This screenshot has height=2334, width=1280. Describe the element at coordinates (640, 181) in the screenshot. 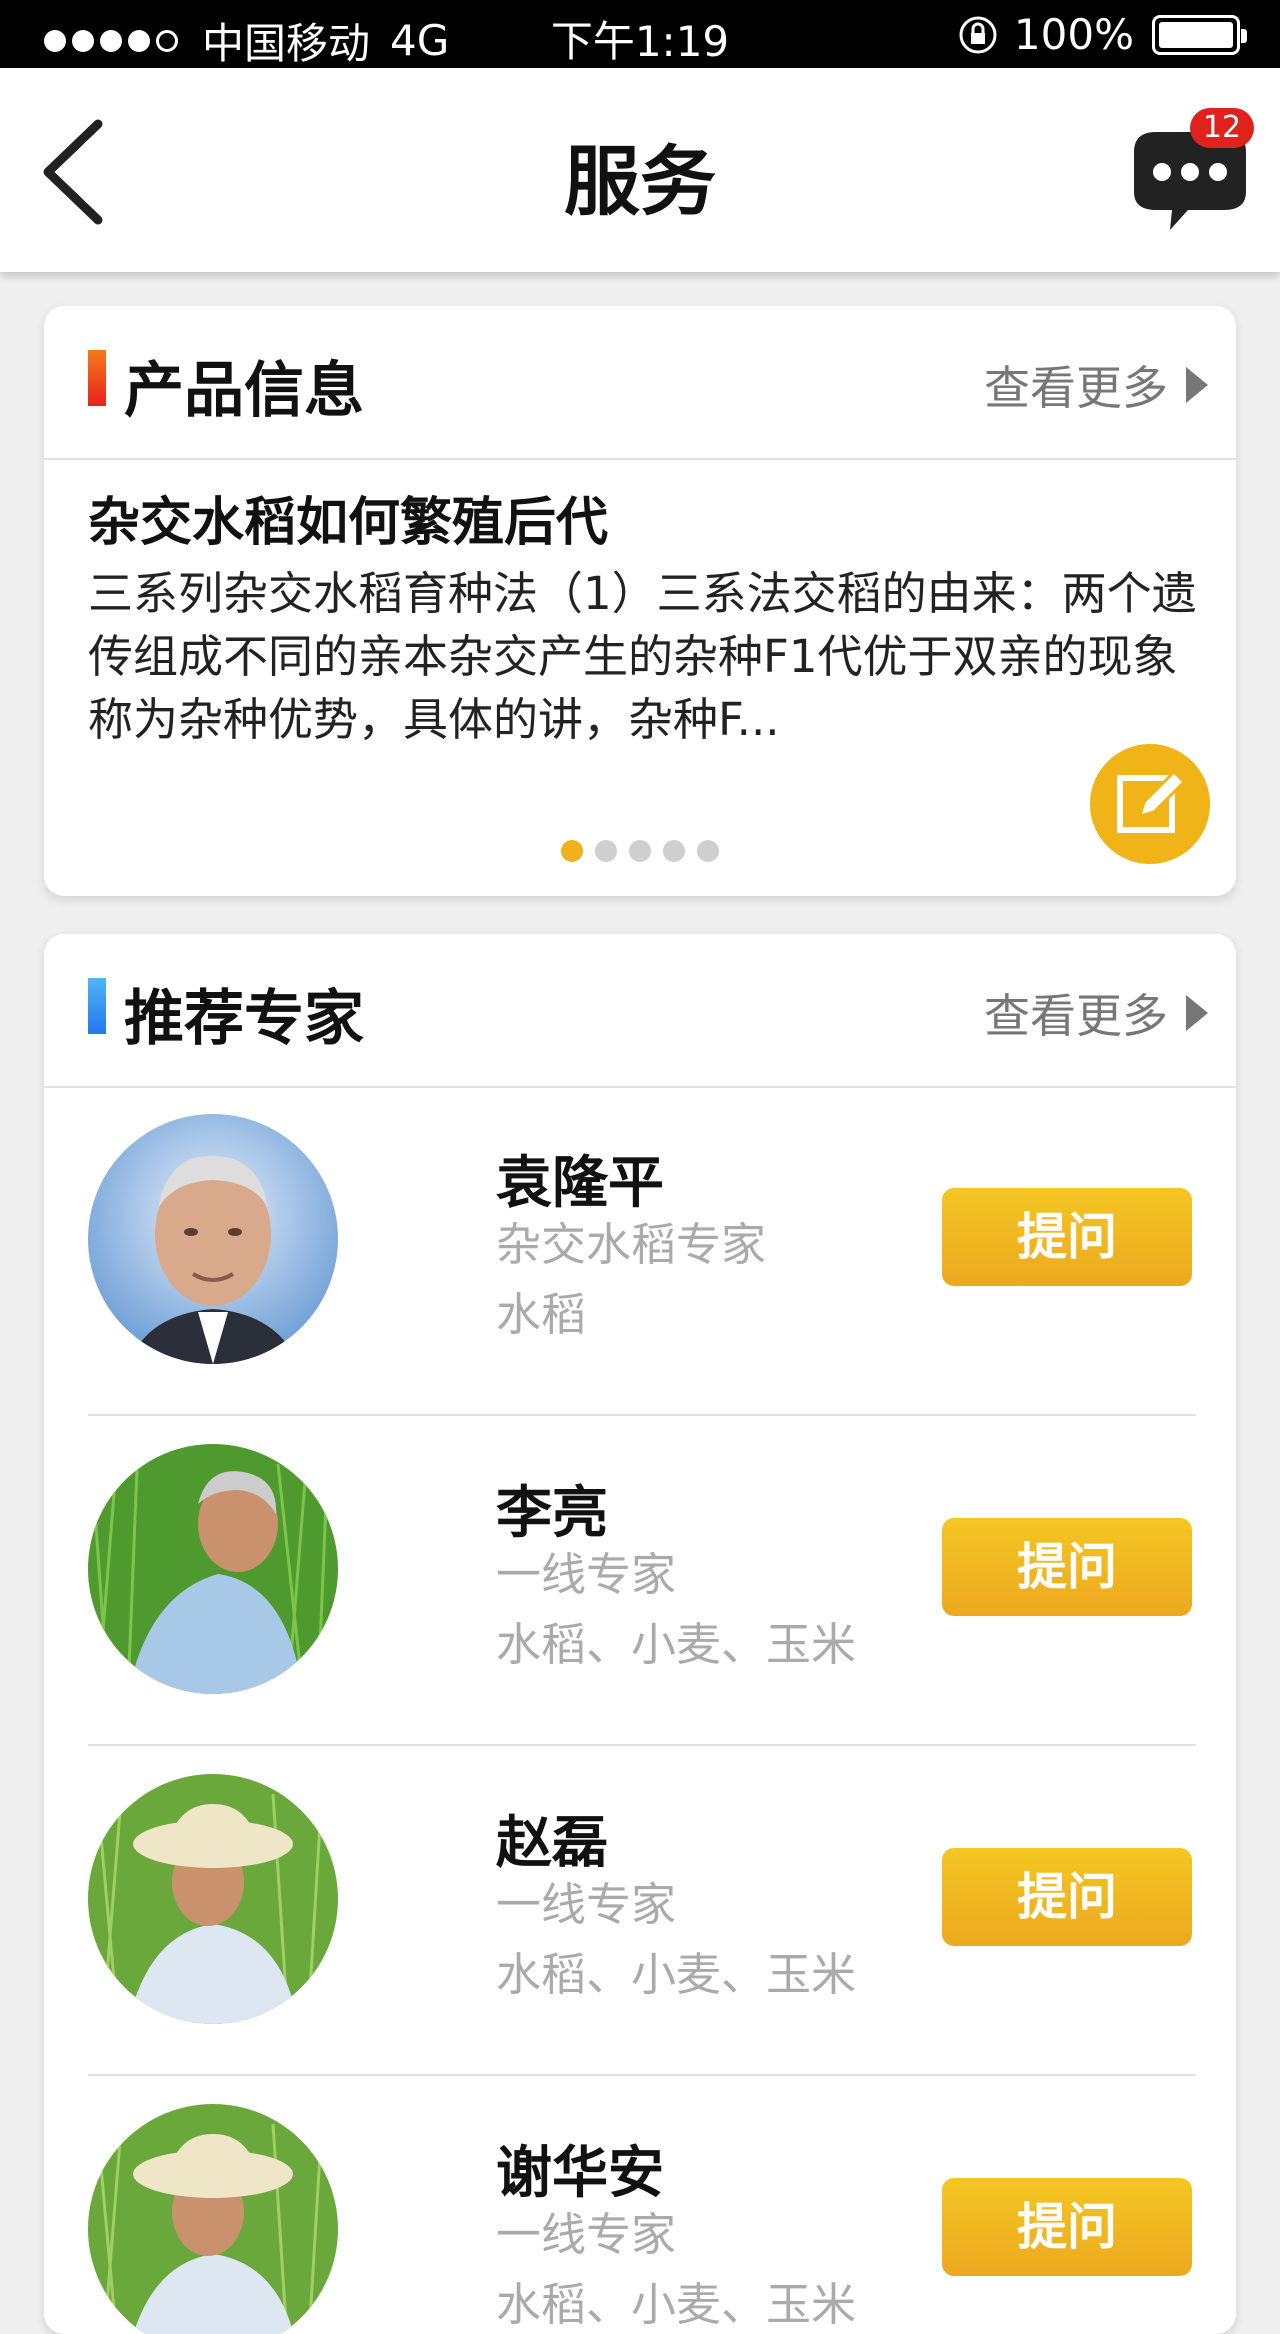

I see `page-title: 服务` at that location.